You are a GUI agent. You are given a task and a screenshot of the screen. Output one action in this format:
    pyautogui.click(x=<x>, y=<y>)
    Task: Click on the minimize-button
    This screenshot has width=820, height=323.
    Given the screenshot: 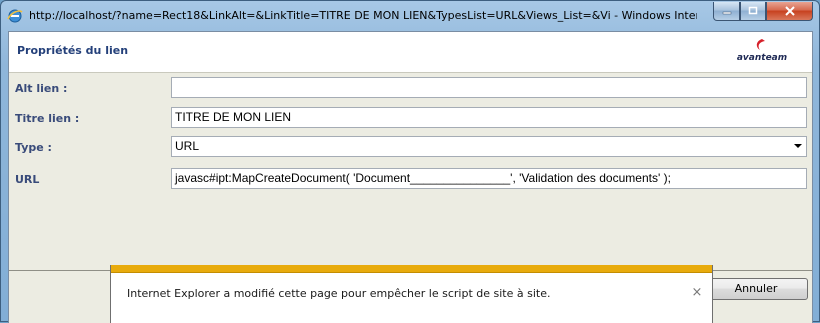 What is the action you would take?
    pyautogui.click(x=726, y=11)
    